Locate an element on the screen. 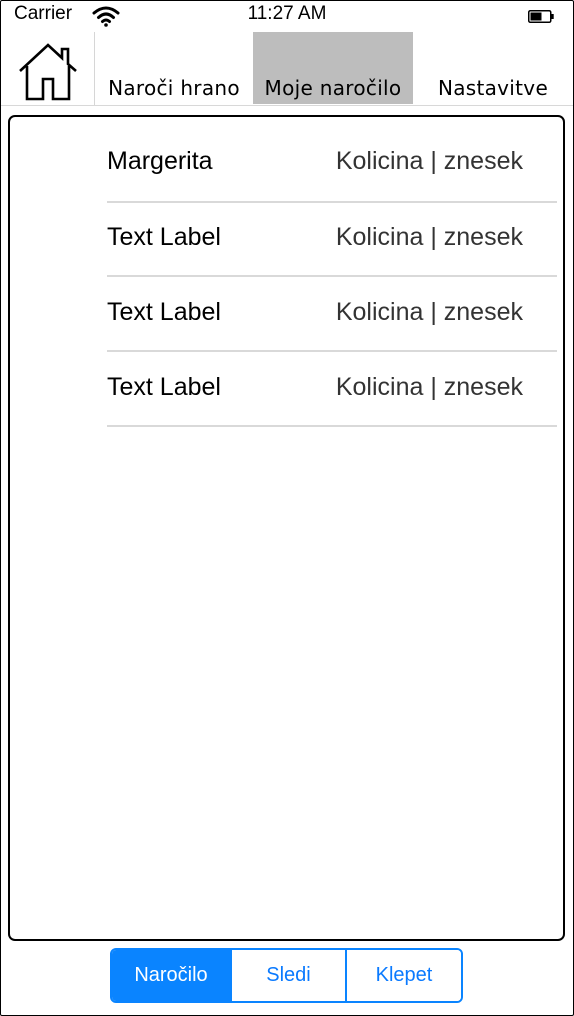 This screenshot has width=574, height=1016. segmented-control: Naročilo Sledi Klepet is located at coordinates (286, 975).